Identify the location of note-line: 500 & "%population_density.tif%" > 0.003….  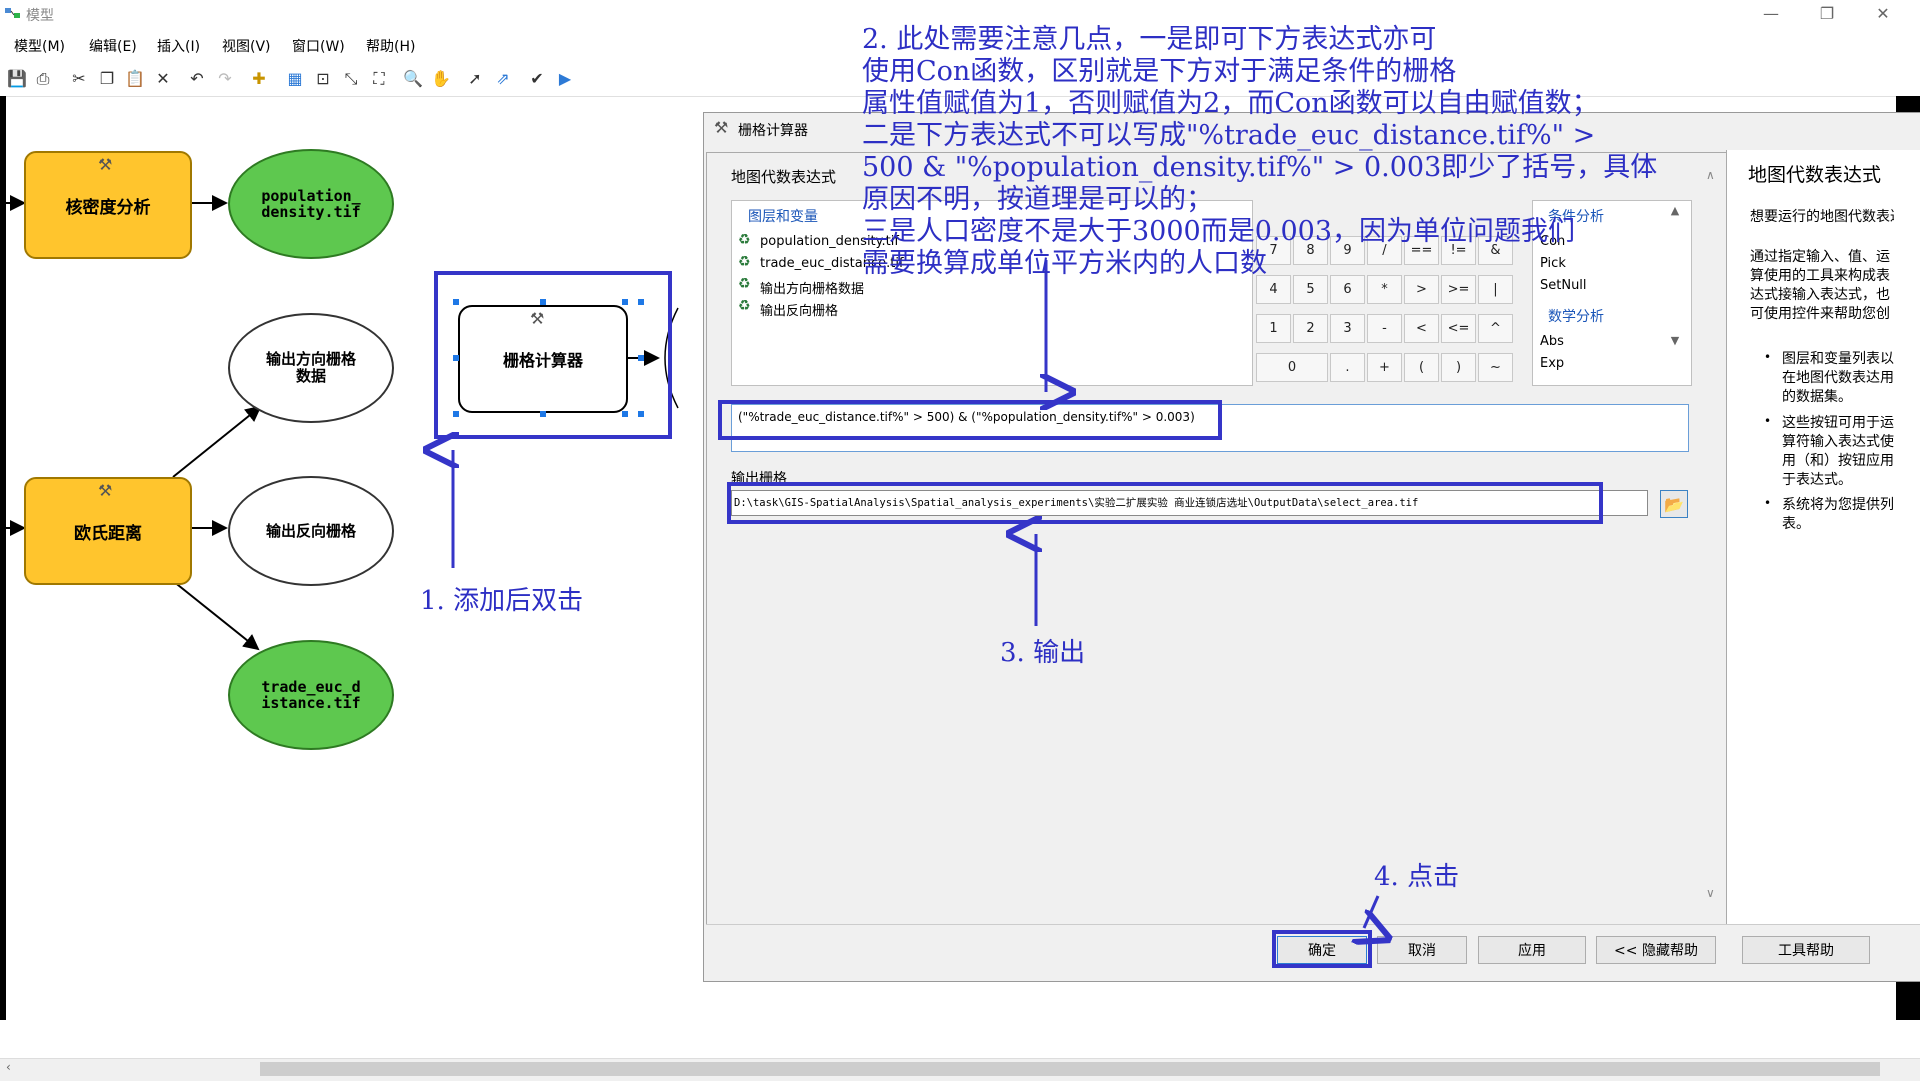
(1260, 167).